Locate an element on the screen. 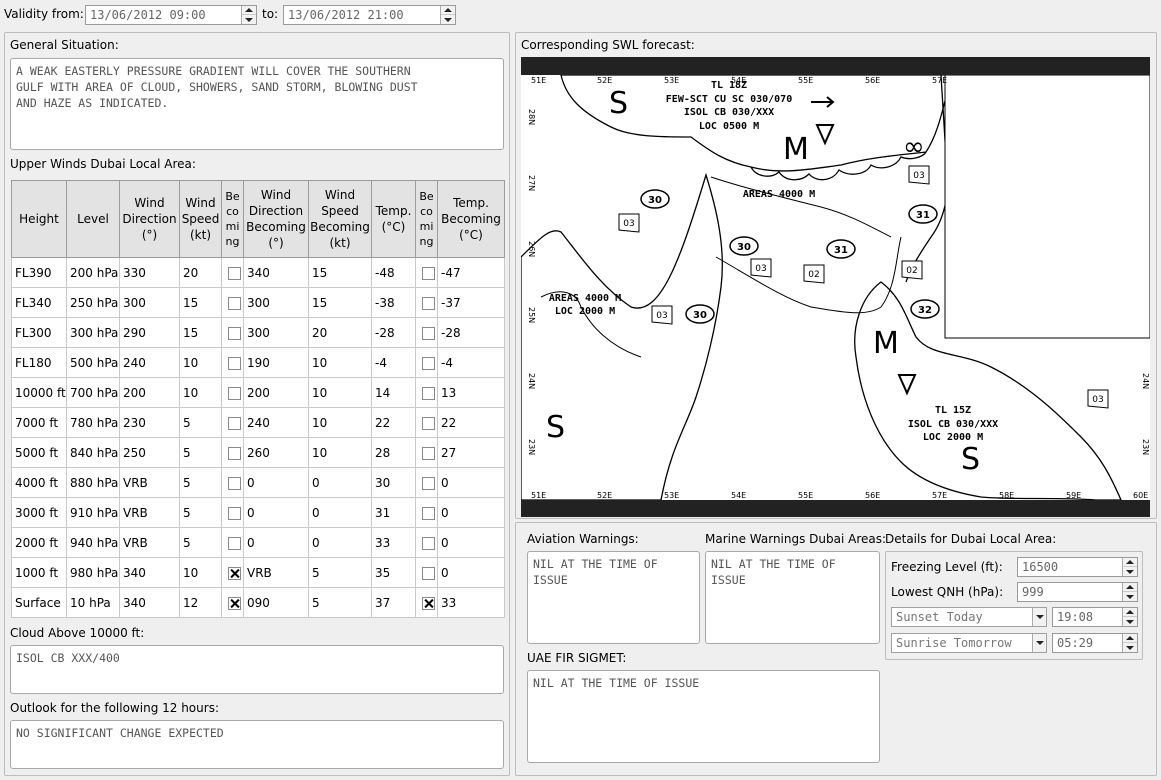 The image size is (1161, 780). winds-cell-height: 2000 ft is located at coordinates (39, 542).